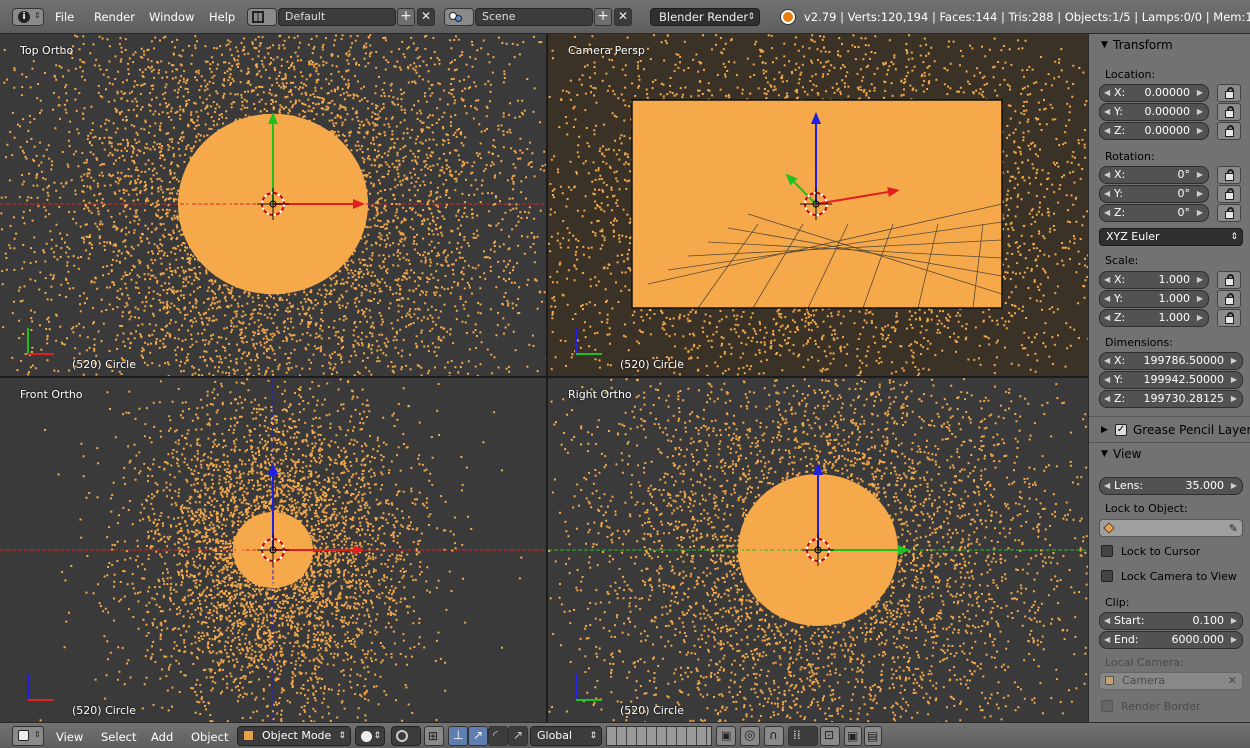  What do you see at coordinates (534, 17) in the screenshot?
I see `scene-field: Scene` at bounding box center [534, 17].